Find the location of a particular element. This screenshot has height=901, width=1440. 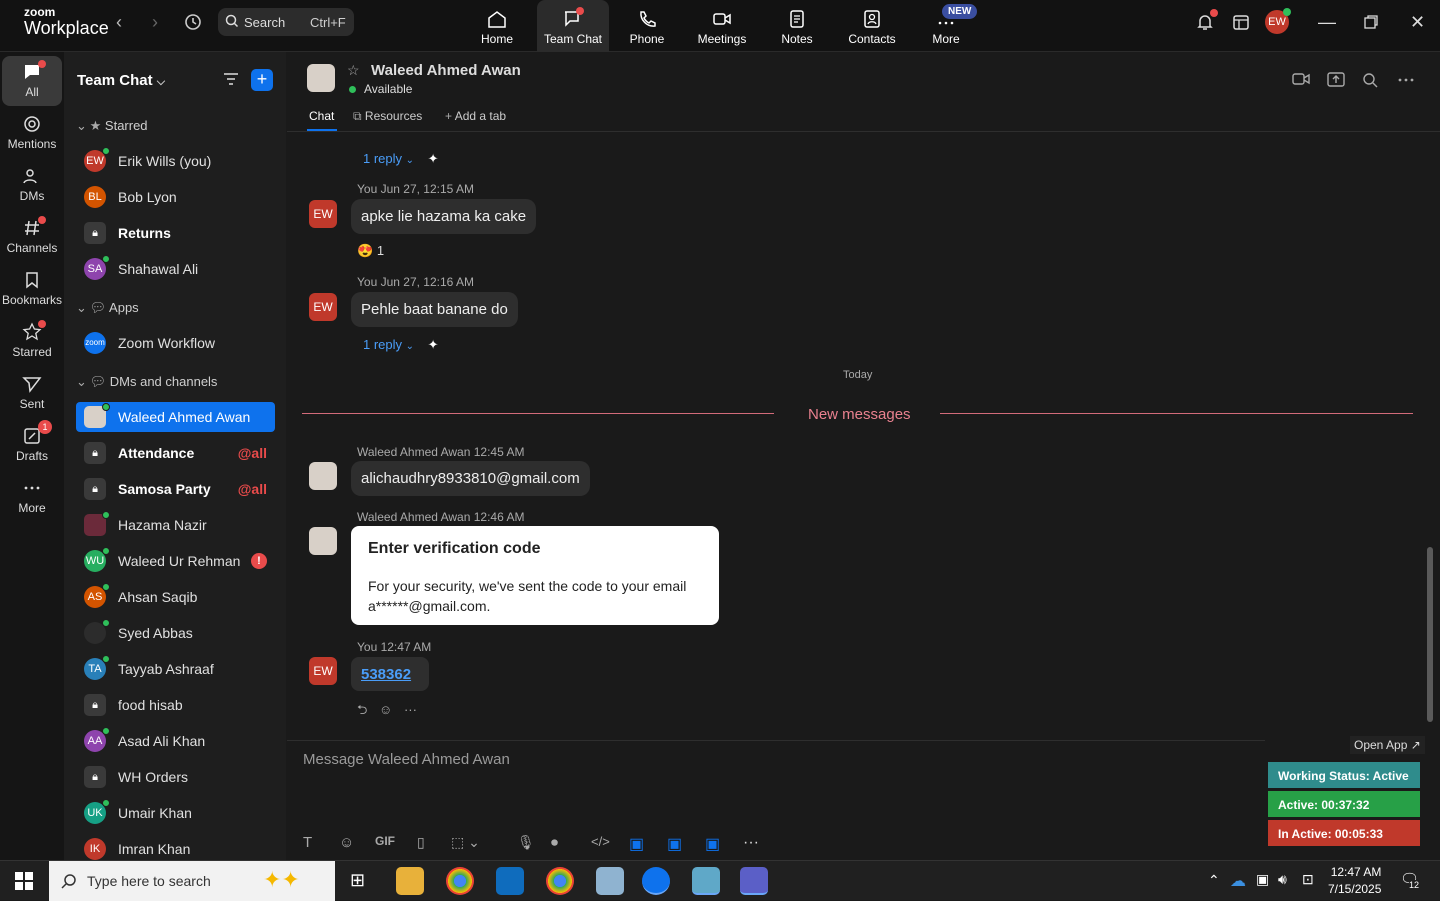

list-item: AA Asad Ali Khan is located at coordinates (175, 741).